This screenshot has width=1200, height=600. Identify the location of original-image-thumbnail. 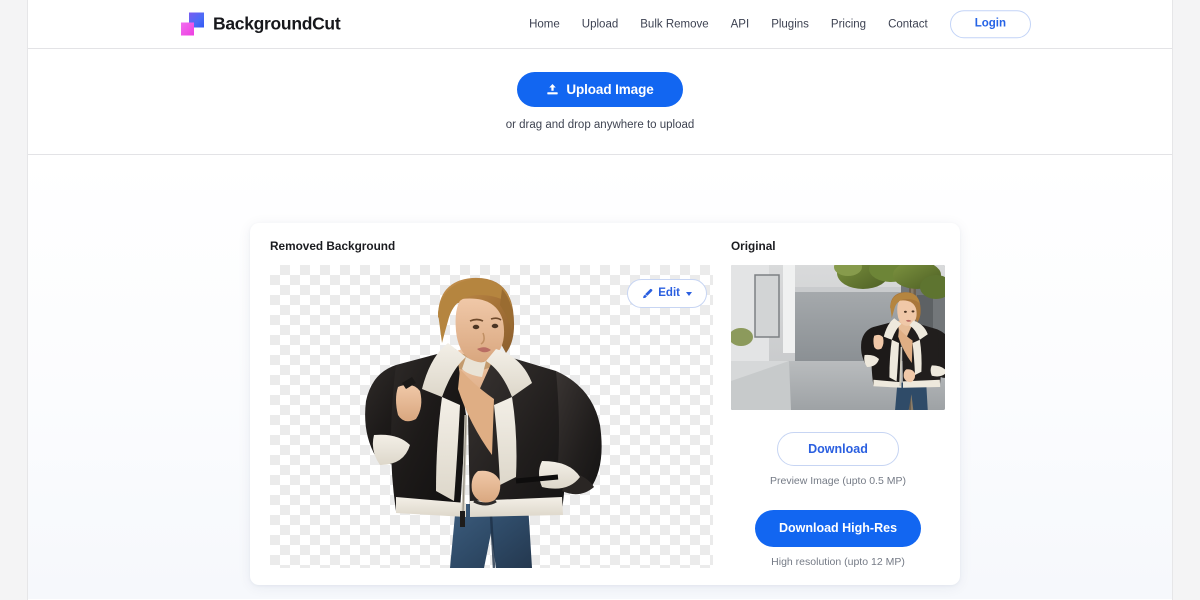
(838, 337).